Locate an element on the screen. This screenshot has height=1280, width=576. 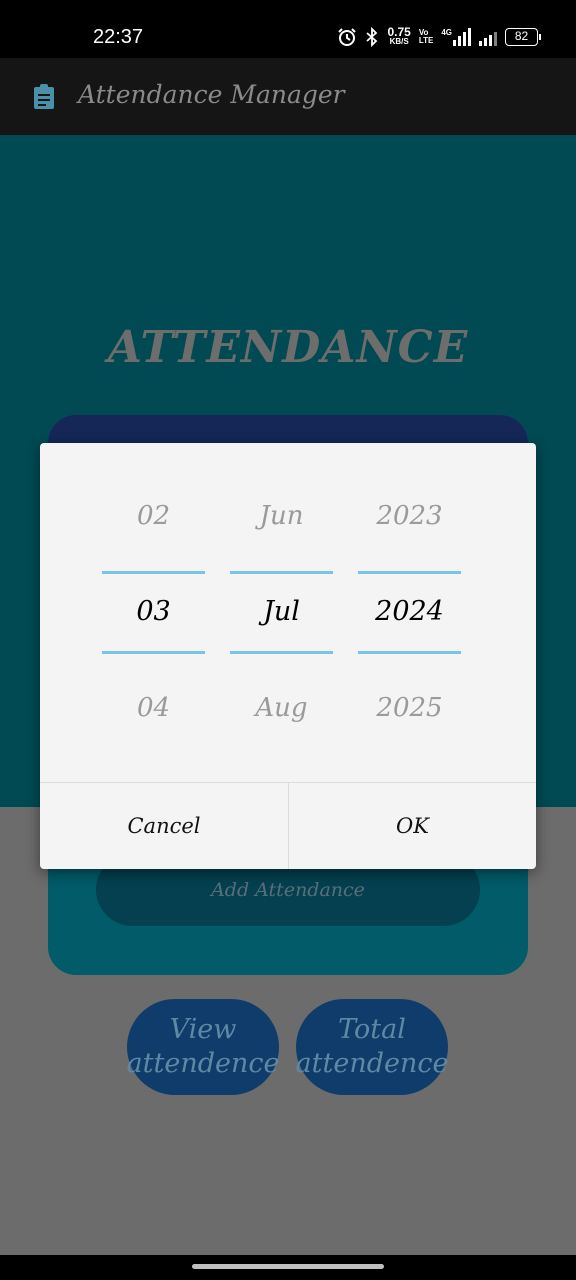
battery-level: 82 is located at coordinates (521, 36).